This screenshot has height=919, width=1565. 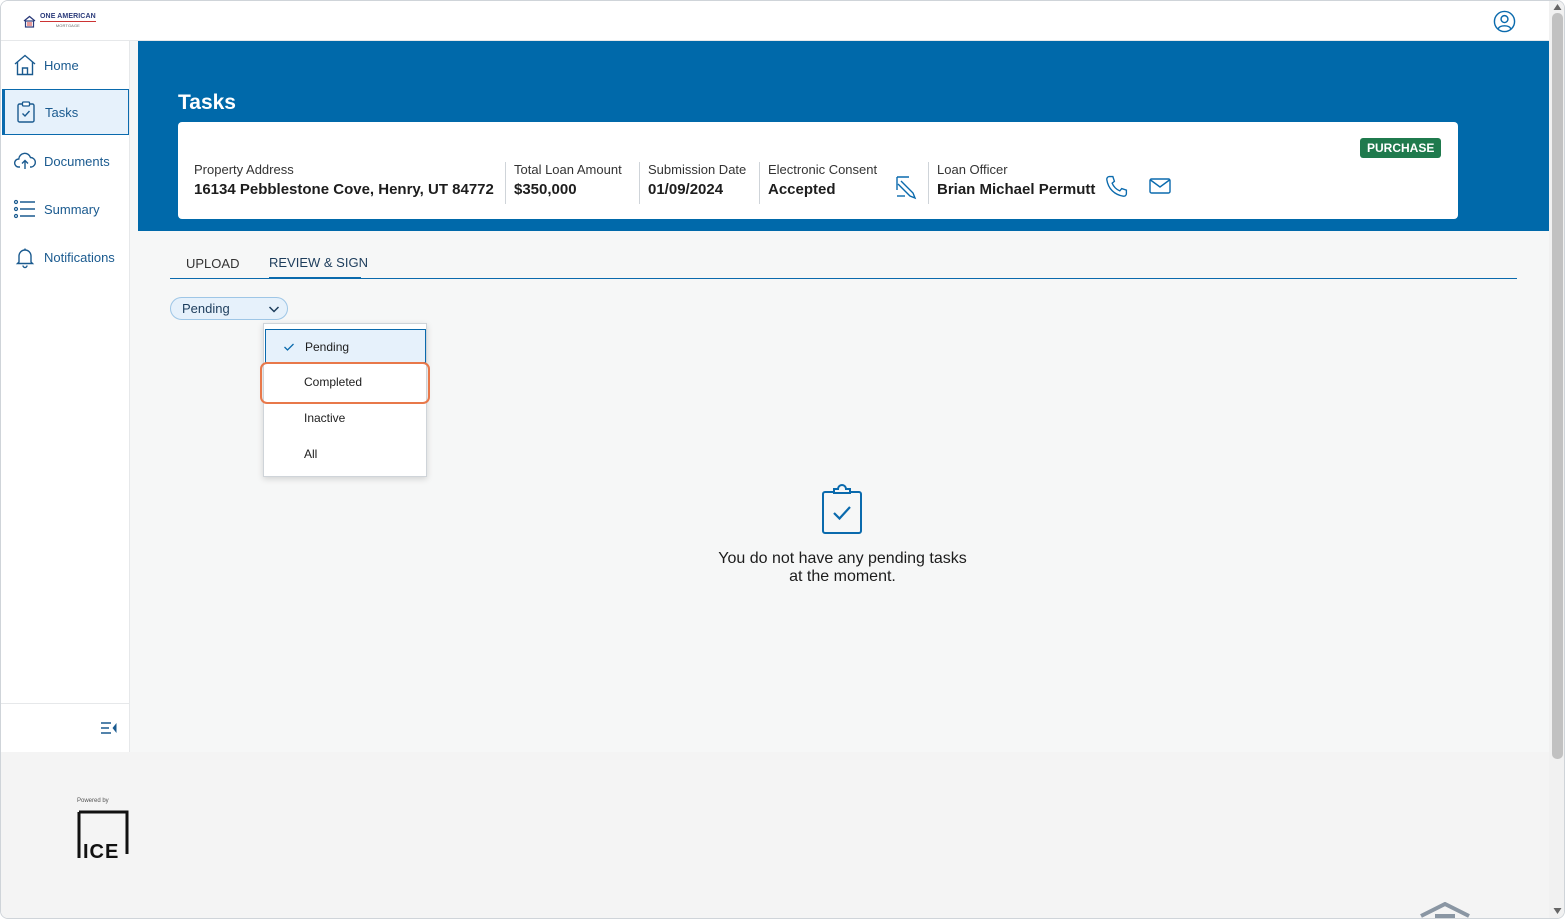 What do you see at coordinates (1504, 21) in the screenshot?
I see `user-profile-icon` at bounding box center [1504, 21].